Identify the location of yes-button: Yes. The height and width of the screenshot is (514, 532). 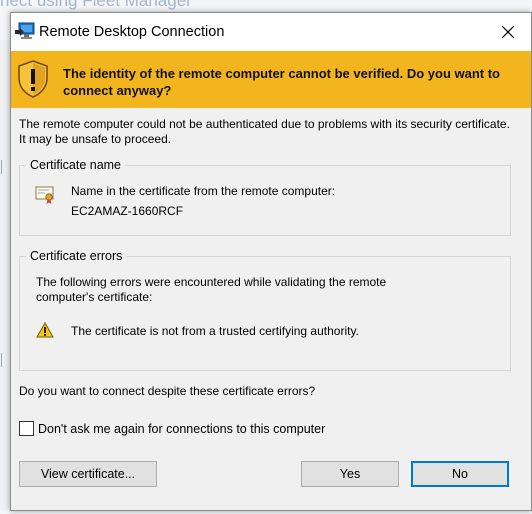
(350, 474).